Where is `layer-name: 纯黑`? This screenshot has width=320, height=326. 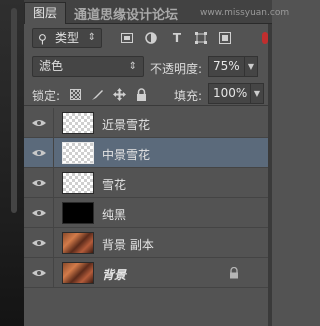
layer-name: 纯黑 is located at coordinates (114, 215).